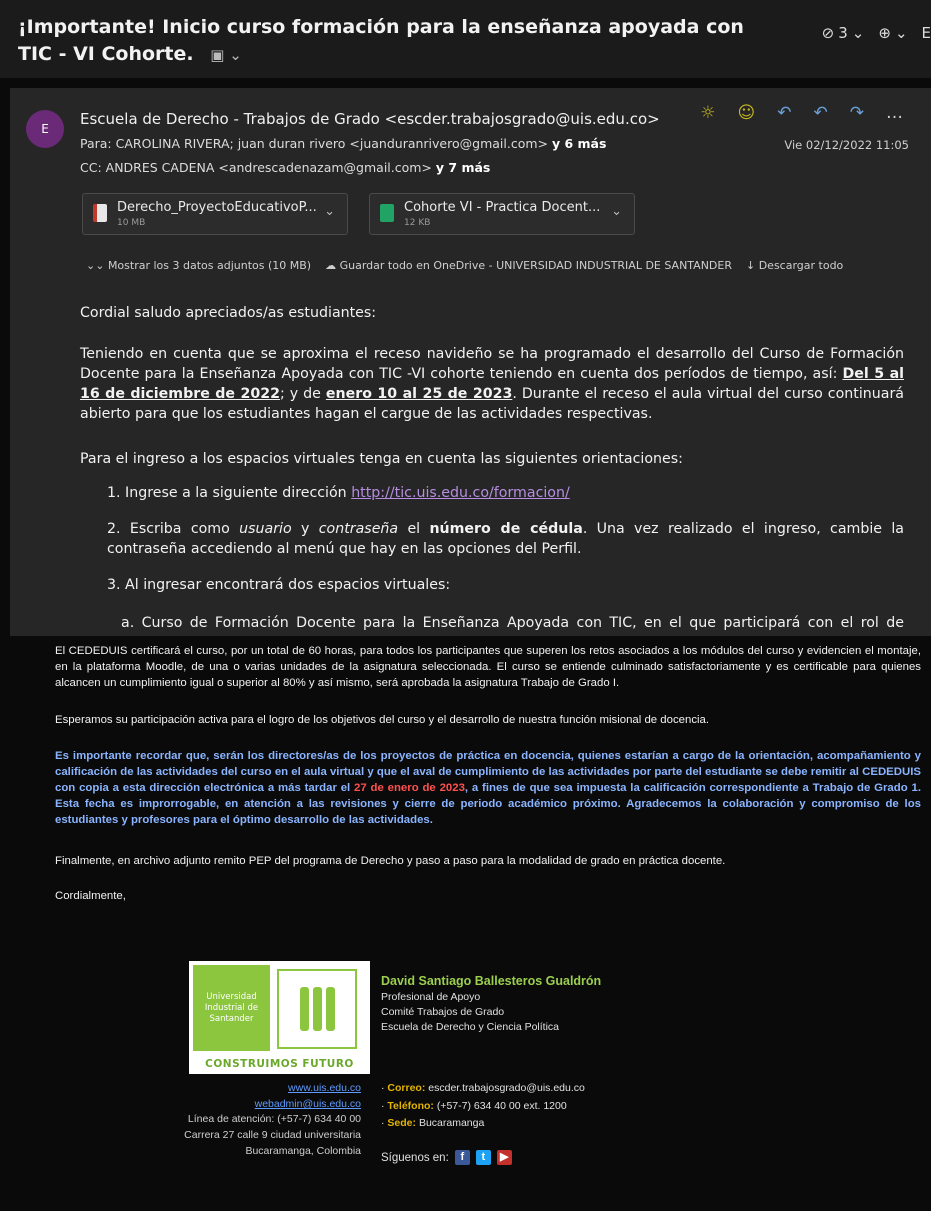 This screenshot has height=1211, width=931. I want to click on email-value: escder.trabajosgrado@uis.edu.co, so click(506, 1088).